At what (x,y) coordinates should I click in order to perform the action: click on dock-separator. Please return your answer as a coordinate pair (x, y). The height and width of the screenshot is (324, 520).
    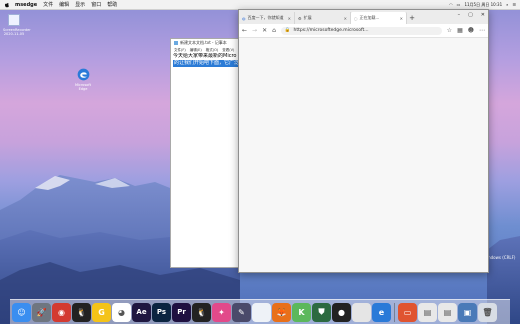
    Looking at the image, I should click on (394, 312).